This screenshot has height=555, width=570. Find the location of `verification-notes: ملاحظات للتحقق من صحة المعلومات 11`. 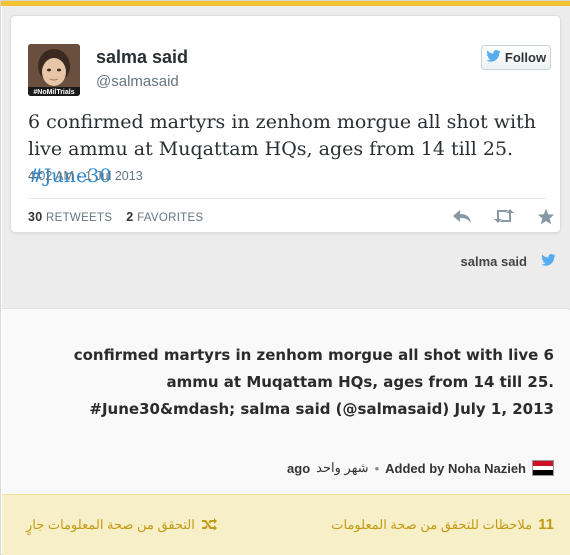

verification-notes: ملاحظات للتحقق من صحة المعلومات 11 is located at coordinates (442, 524).